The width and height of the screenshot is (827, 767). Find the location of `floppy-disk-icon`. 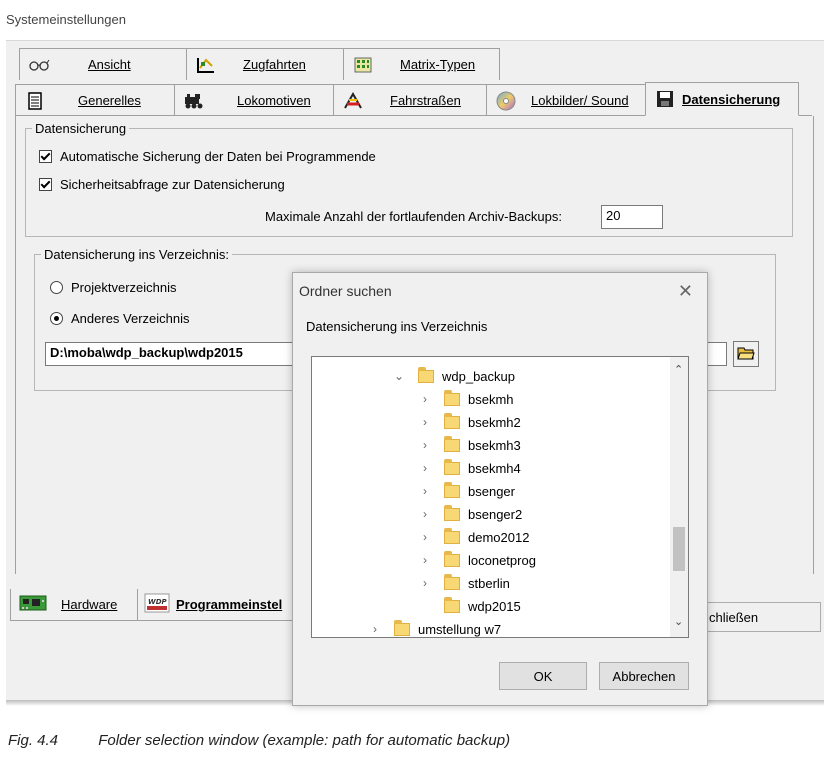

floppy-disk-icon is located at coordinates (665, 99).